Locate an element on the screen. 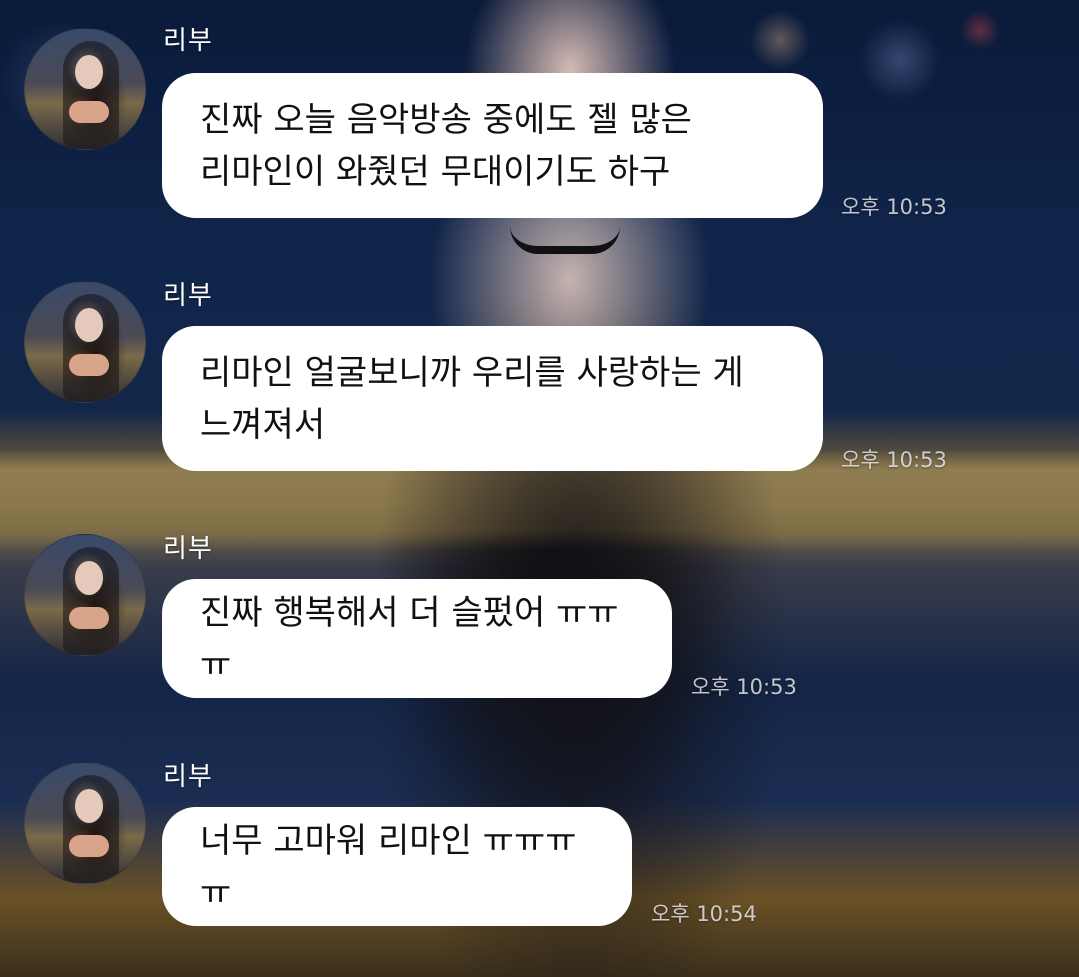 This screenshot has height=977, width=1079. message-text: 너무 고마워 리마인 ㅠㅠㅠㅠ is located at coordinates (388, 866).